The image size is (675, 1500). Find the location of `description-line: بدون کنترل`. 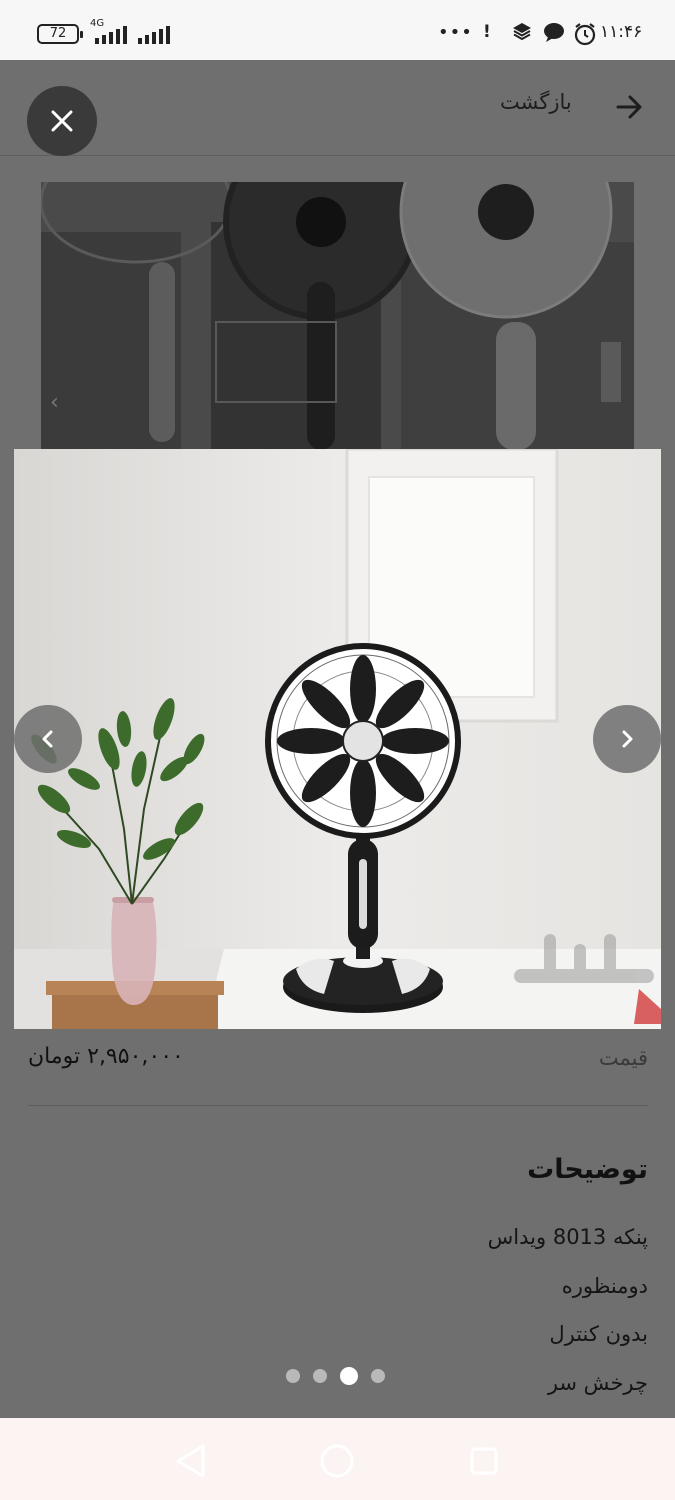

description-line: بدون کنترل is located at coordinates (598, 1334).